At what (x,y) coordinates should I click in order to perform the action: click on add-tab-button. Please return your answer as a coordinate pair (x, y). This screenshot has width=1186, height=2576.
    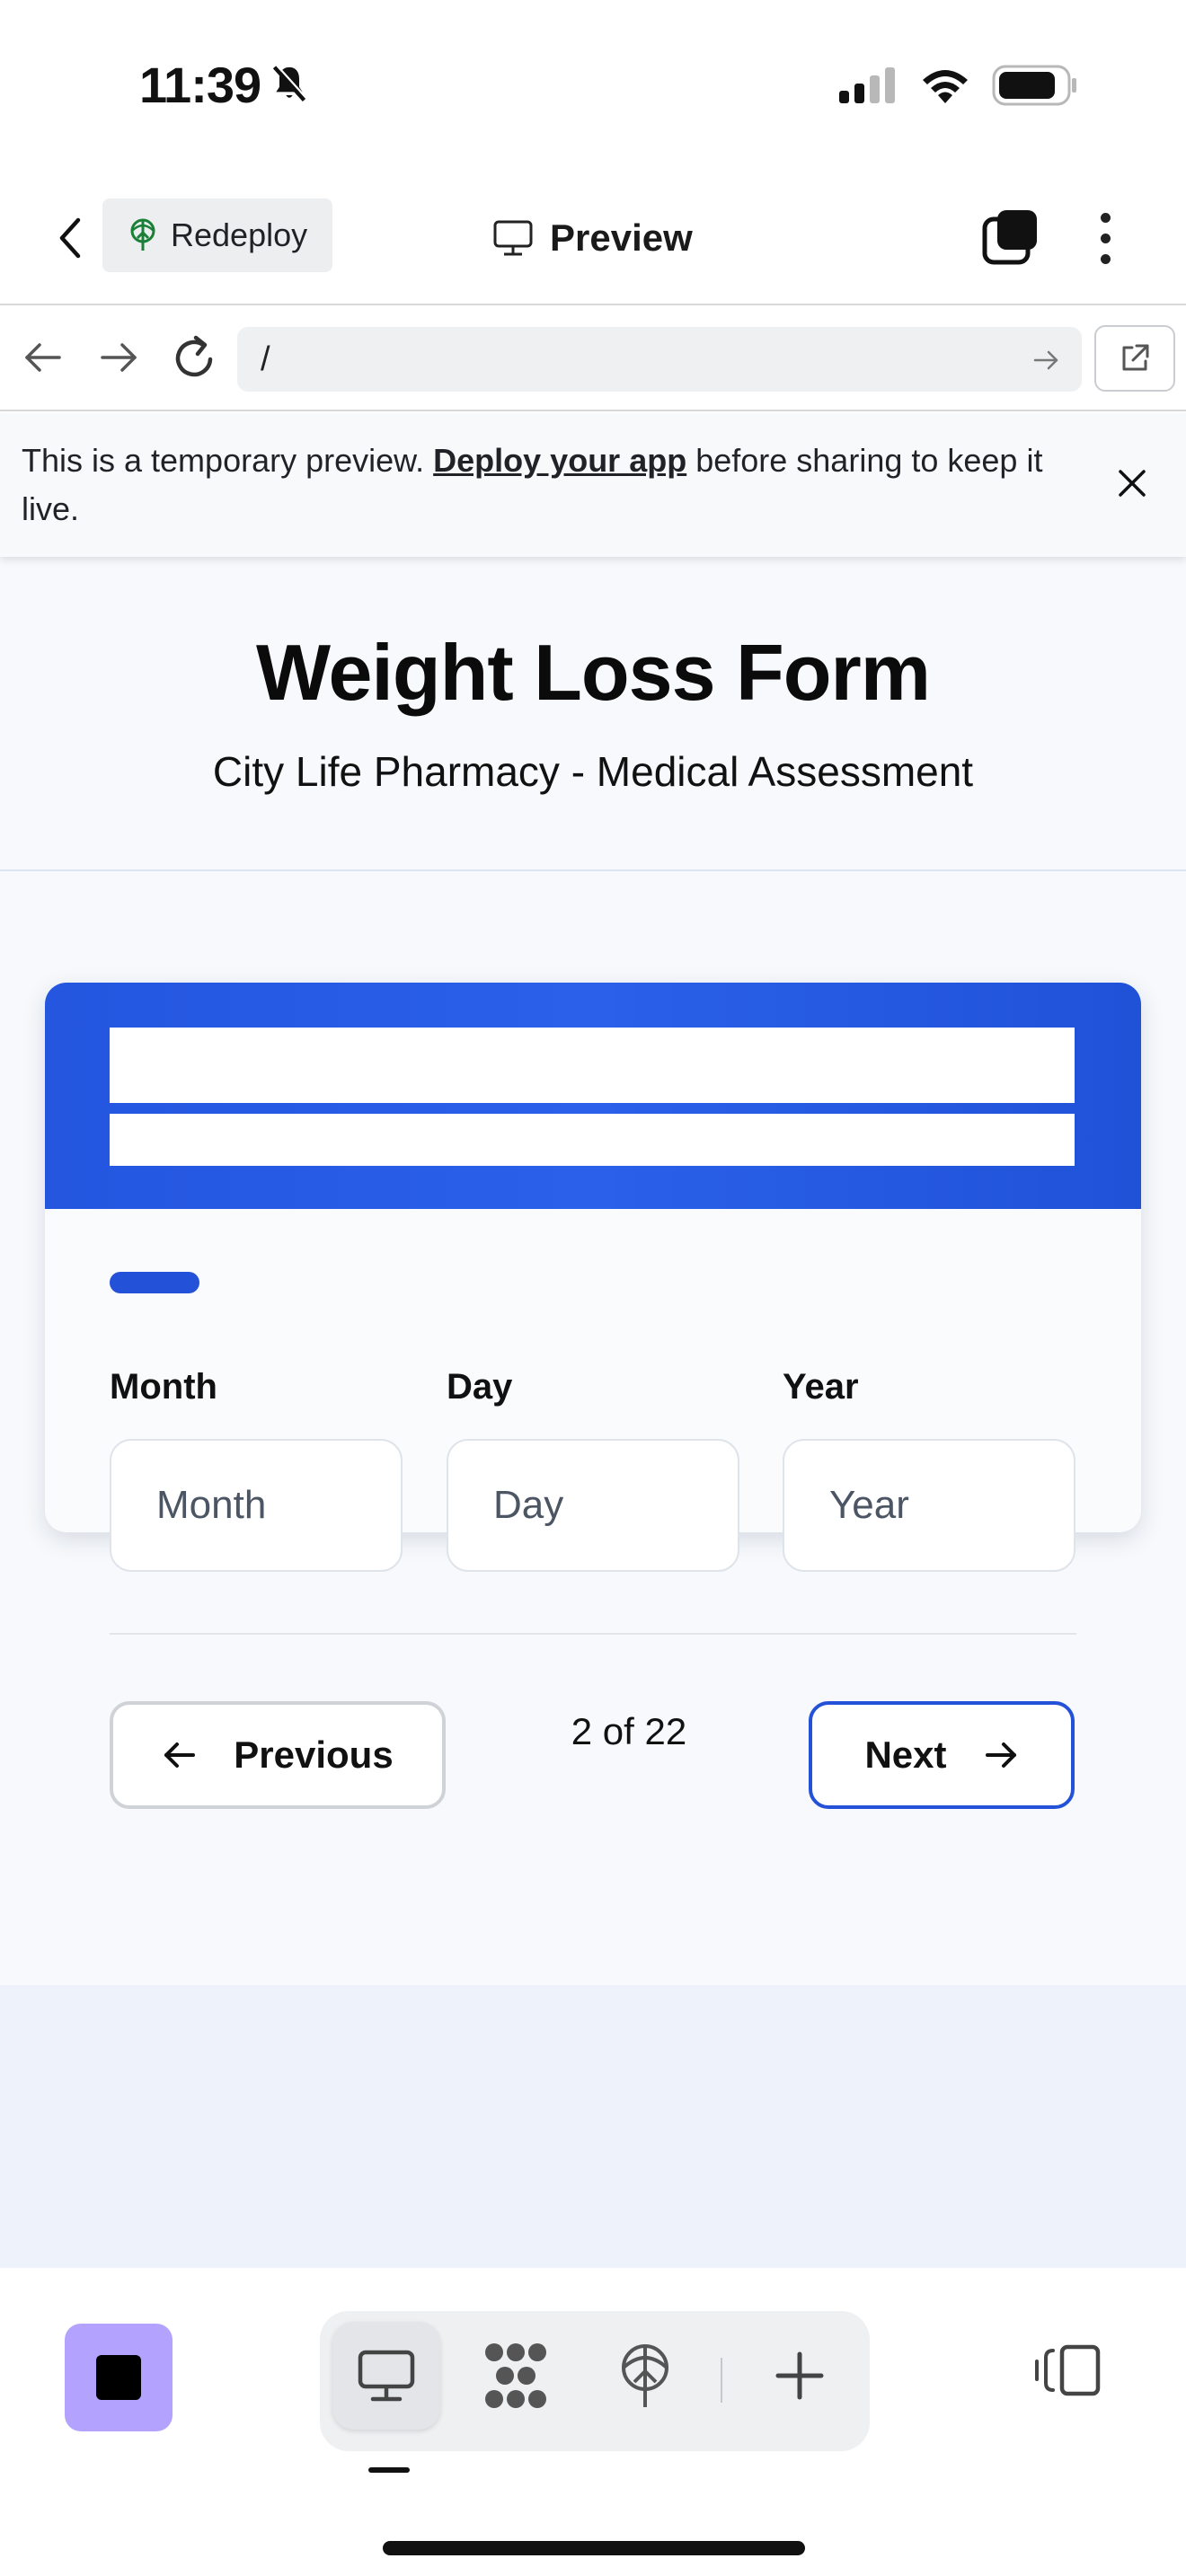
    Looking at the image, I should click on (800, 2376).